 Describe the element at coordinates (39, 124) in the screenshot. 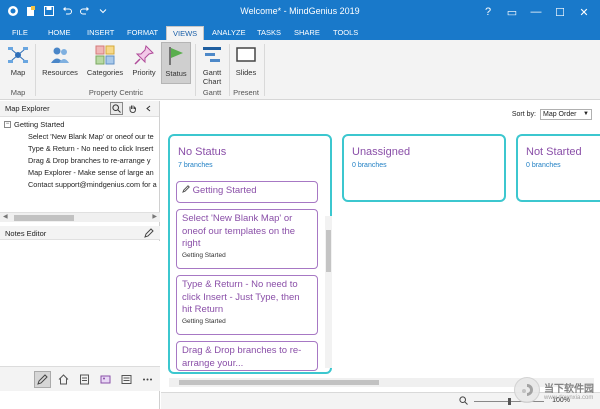

I see `tree-root-label: Getting Started` at that location.